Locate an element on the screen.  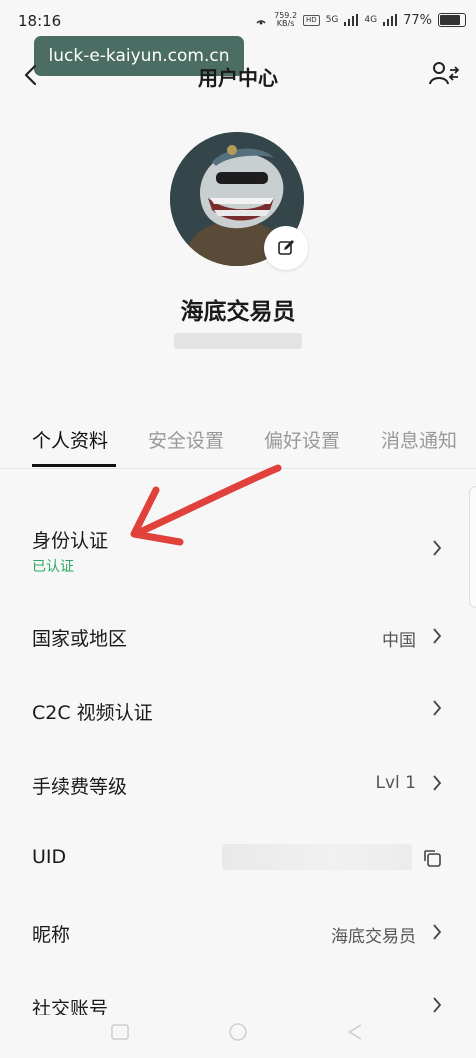
page-title: 用户中心 is located at coordinates (238, 78).